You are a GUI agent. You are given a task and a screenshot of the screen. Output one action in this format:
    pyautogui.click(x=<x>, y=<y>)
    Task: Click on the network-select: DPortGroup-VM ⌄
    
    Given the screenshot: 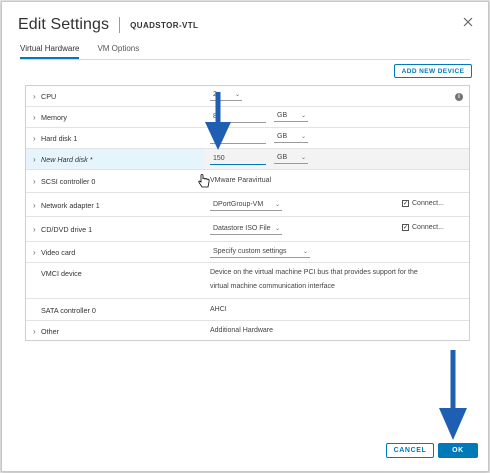 What is the action you would take?
    pyautogui.click(x=246, y=205)
    